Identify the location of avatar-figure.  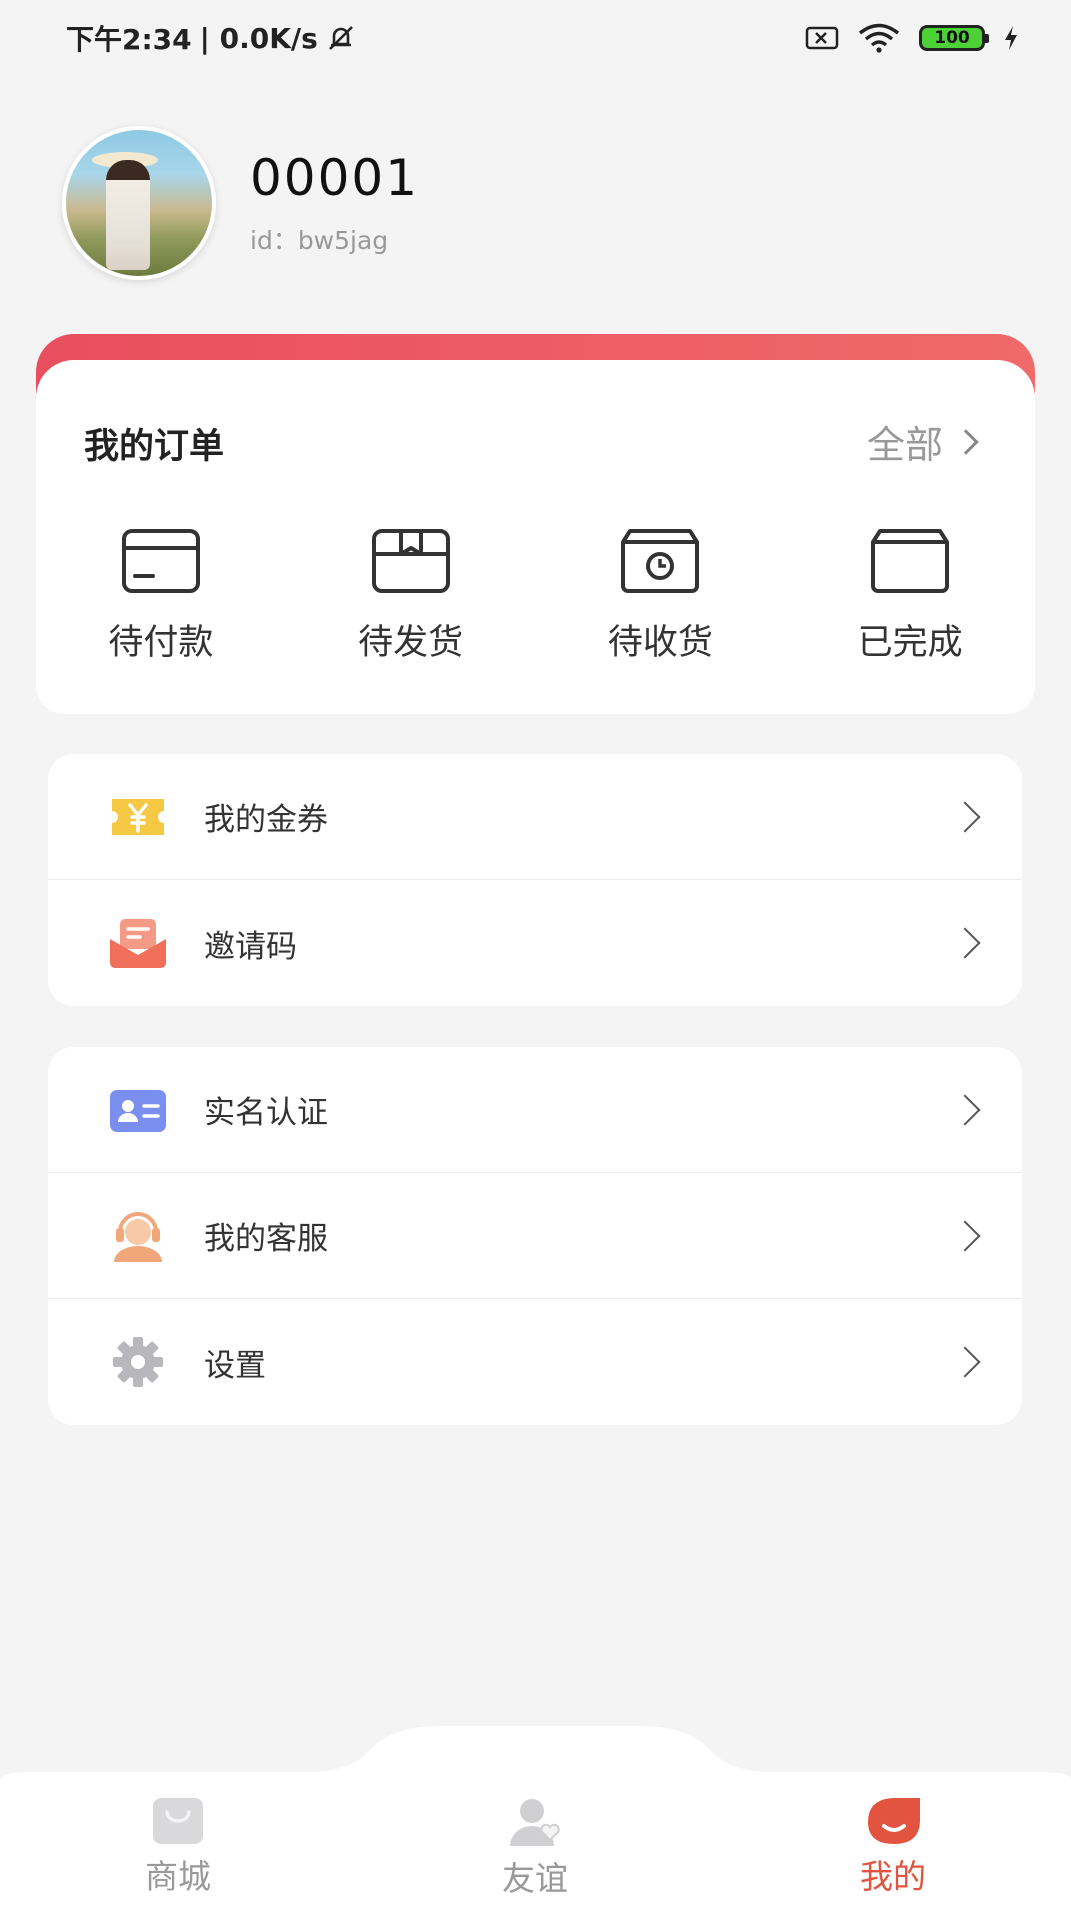
(128, 215).